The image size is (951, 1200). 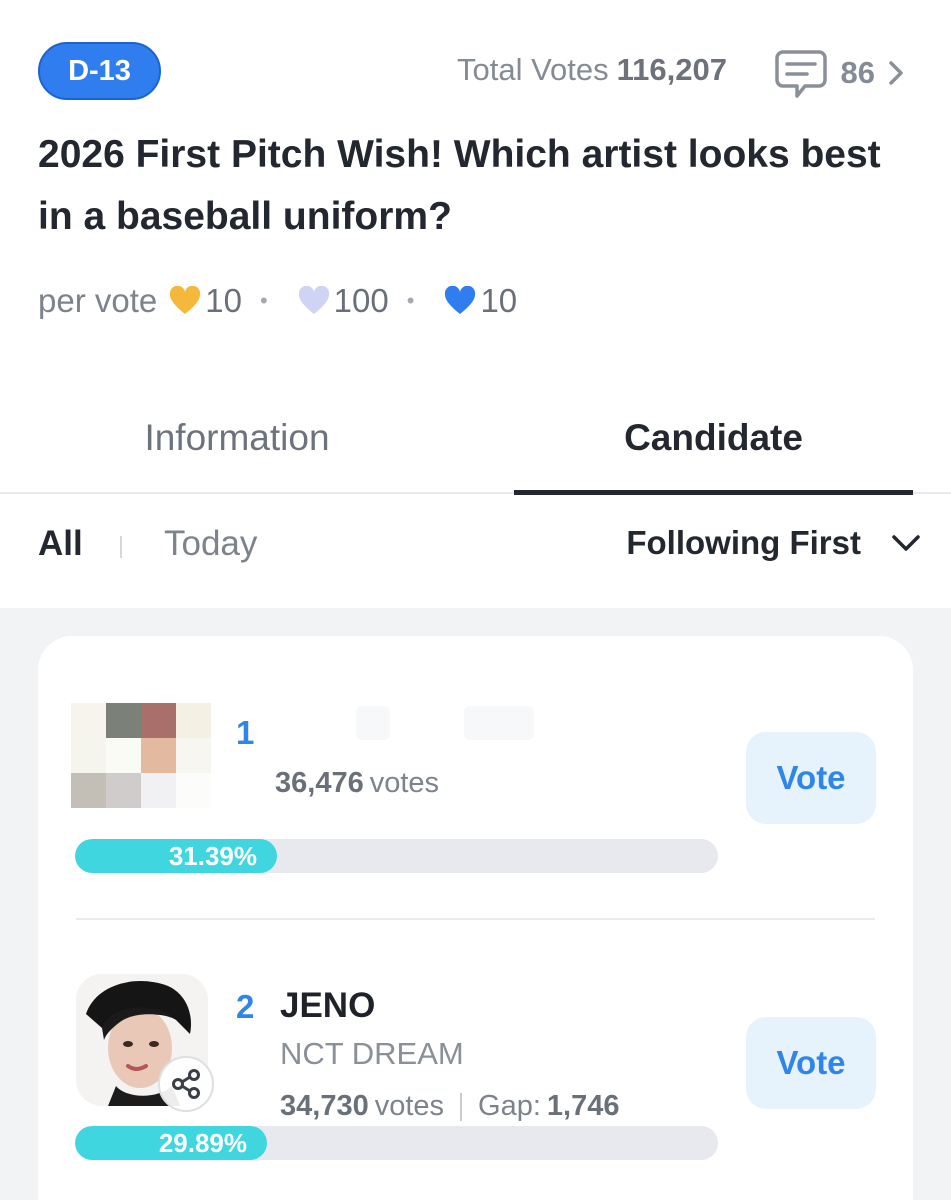 I want to click on chevron-down-icon, so click(x=906, y=543).